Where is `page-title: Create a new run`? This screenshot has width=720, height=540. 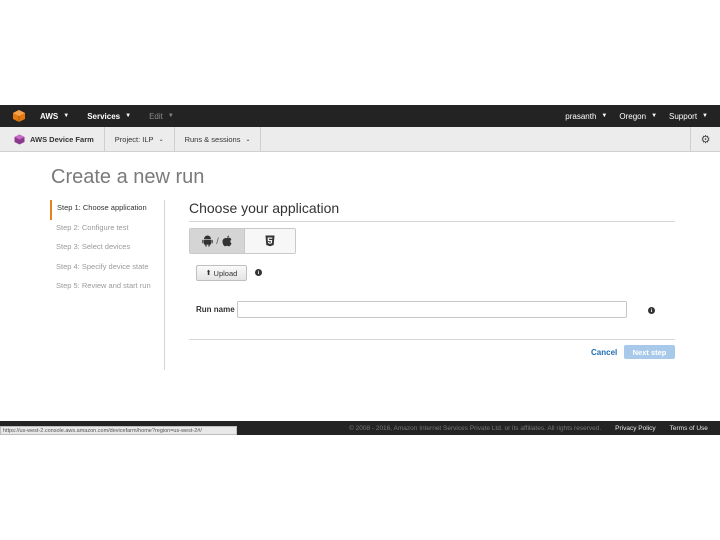
page-title: Create a new run is located at coordinates (128, 177).